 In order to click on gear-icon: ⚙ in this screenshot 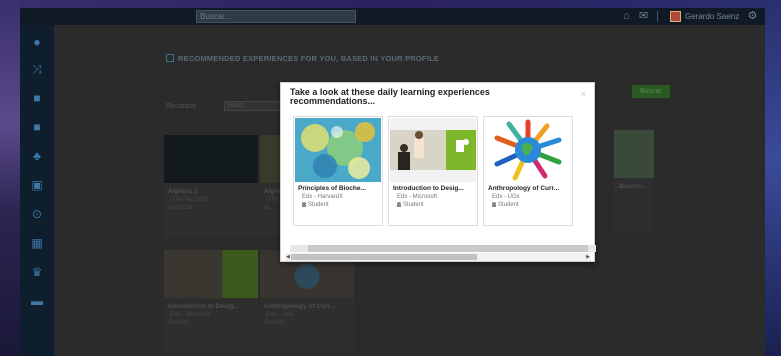, I will do `click(752, 16)`.